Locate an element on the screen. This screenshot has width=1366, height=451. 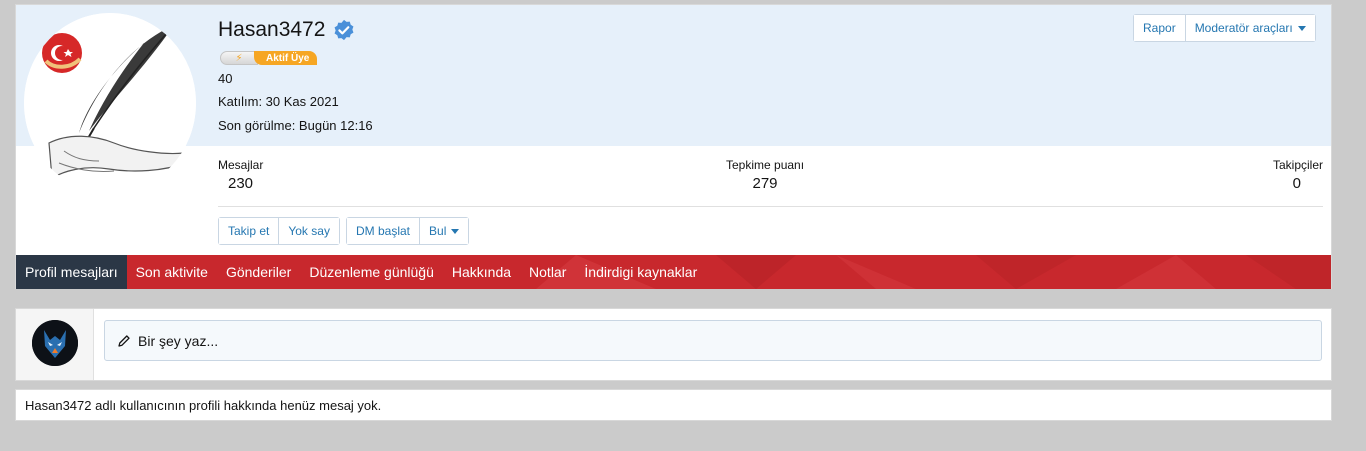
divider is located at coordinates (770, 206).